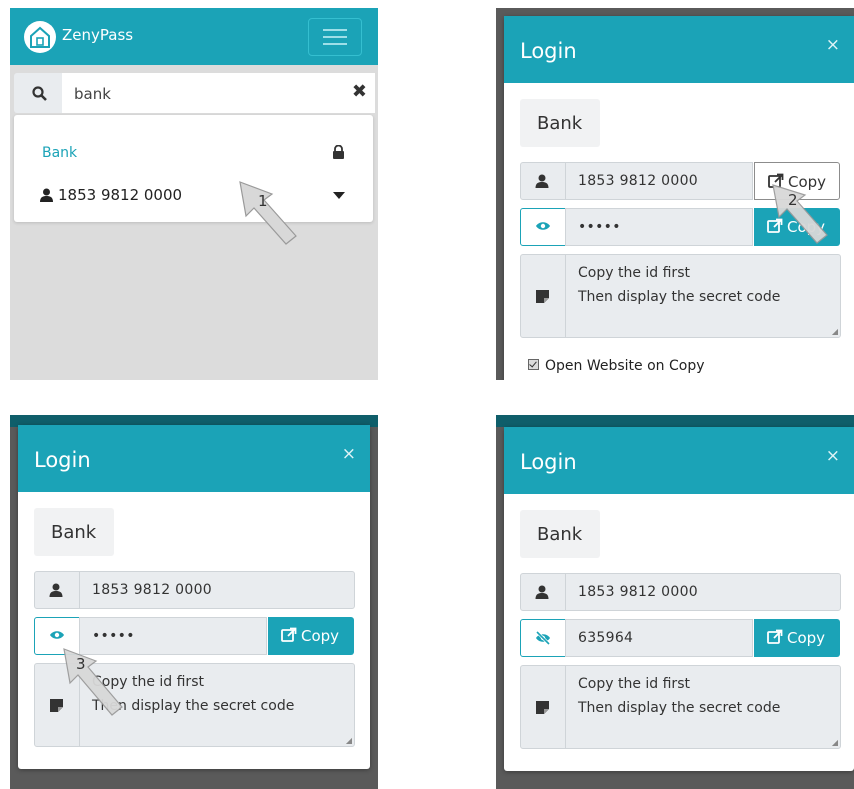 This screenshot has width=854, height=789. Describe the element at coordinates (40, 93) in the screenshot. I see `search-icon` at that location.